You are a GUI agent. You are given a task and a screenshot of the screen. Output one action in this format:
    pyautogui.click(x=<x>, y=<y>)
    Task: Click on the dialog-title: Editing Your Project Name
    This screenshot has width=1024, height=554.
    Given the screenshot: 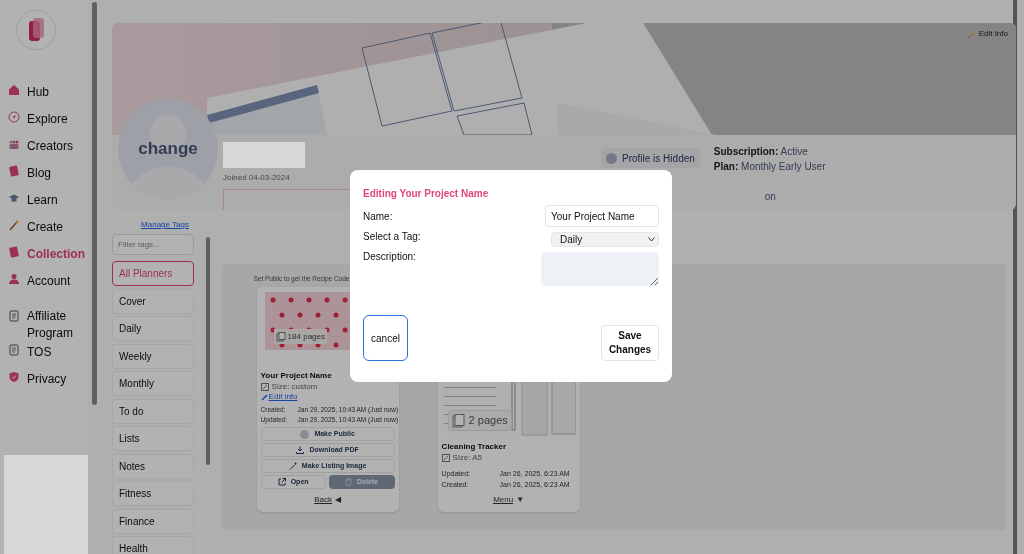 What is the action you would take?
    pyautogui.click(x=426, y=194)
    